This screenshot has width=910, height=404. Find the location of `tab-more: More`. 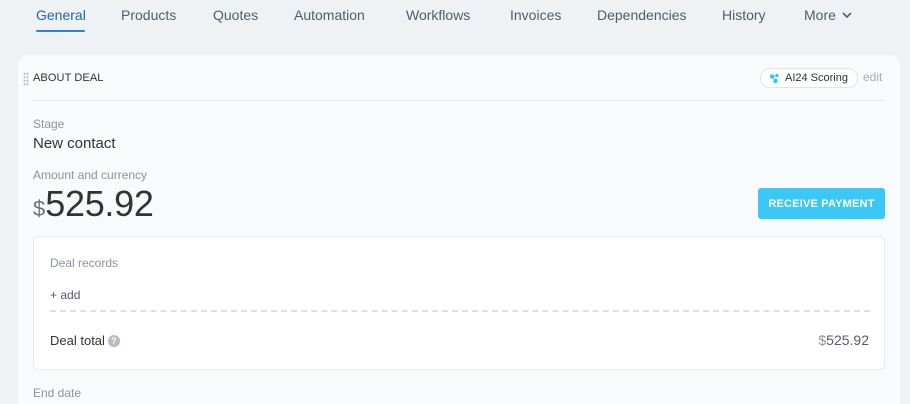

tab-more: More is located at coordinates (828, 15).